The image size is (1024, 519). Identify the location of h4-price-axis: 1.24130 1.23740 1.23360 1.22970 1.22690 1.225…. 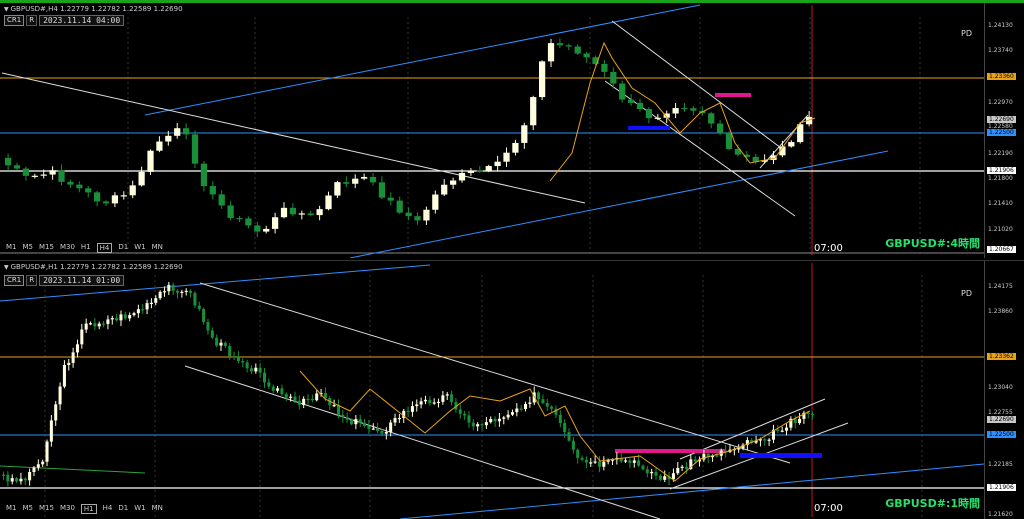
(1004, 130).